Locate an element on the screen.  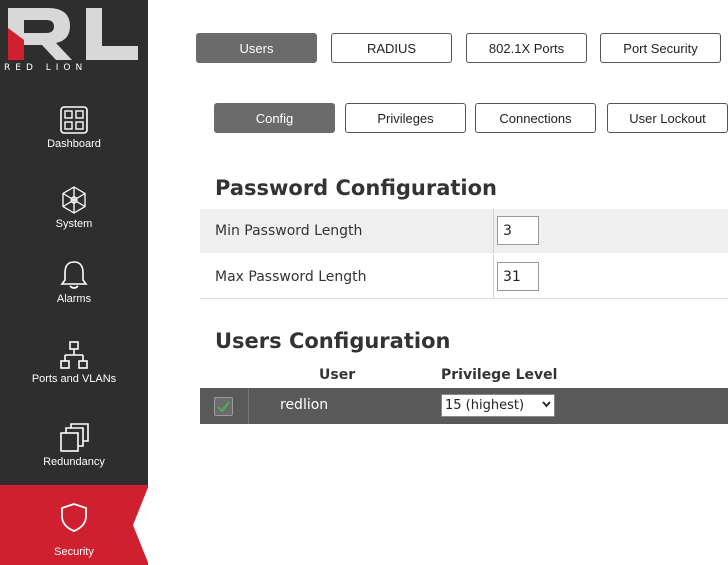
min-password-label: Min Password Length is located at coordinates (289, 231).